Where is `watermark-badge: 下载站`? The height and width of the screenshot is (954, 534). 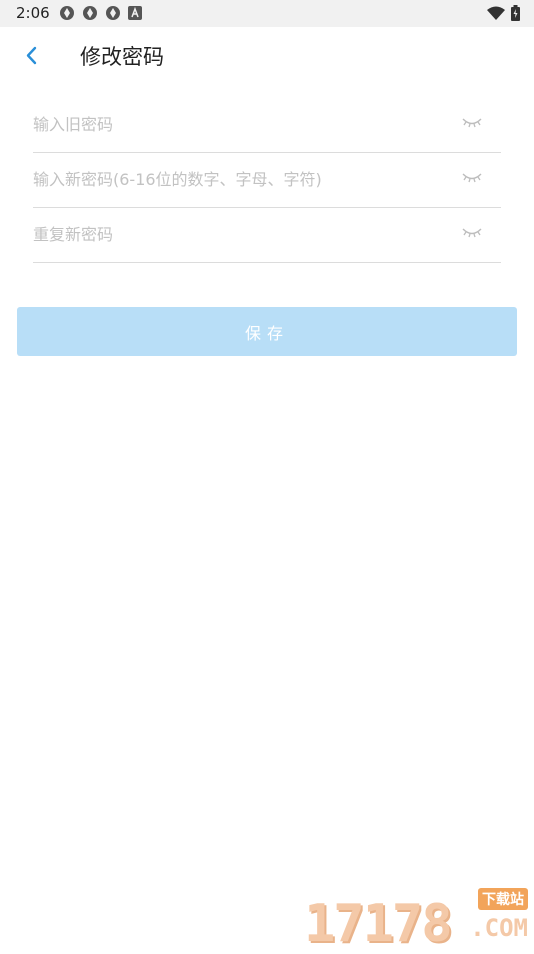
watermark-badge: 下载站 is located at coordinates (503, 899).